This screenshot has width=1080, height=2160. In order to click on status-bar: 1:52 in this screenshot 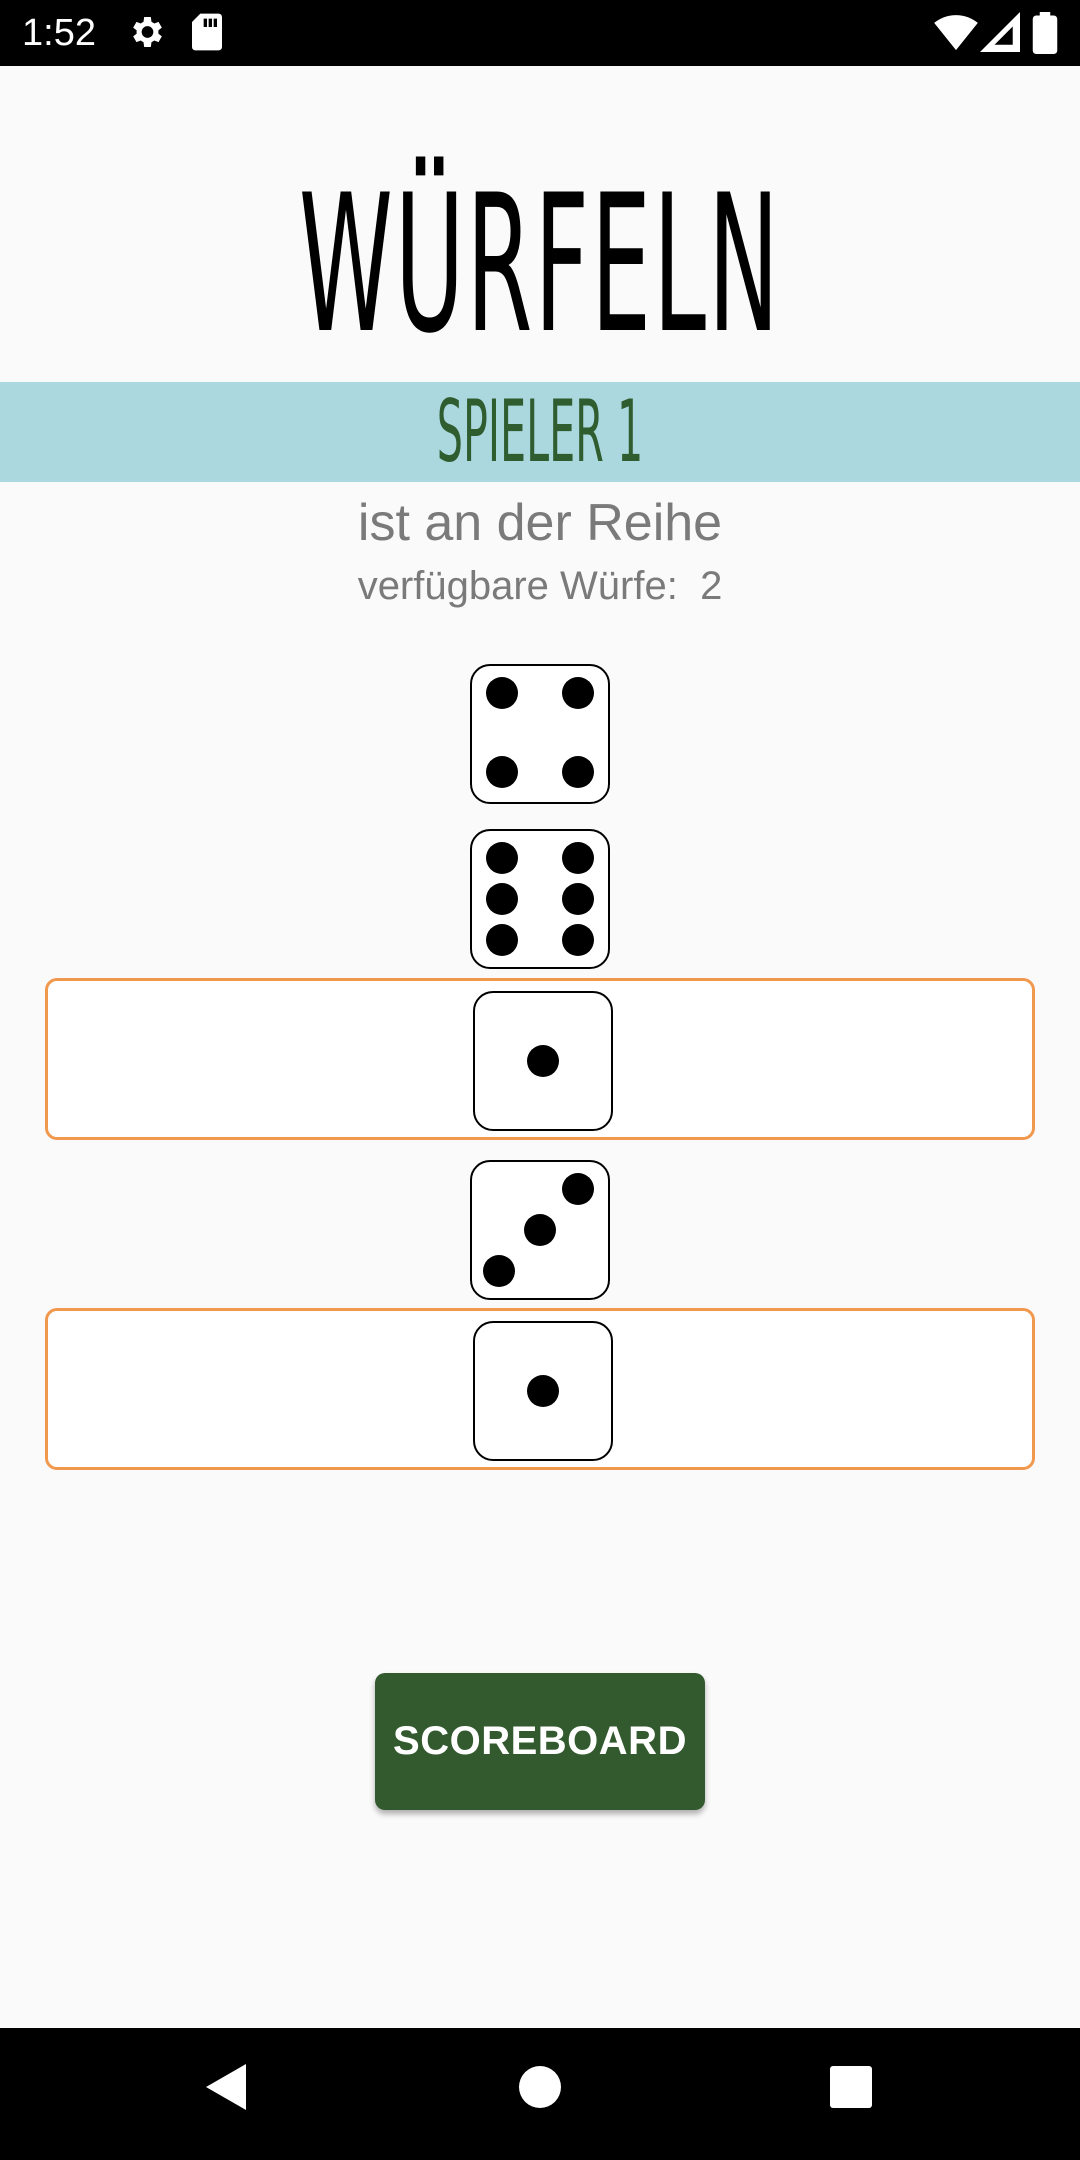, I will do `click(540, 33)`.